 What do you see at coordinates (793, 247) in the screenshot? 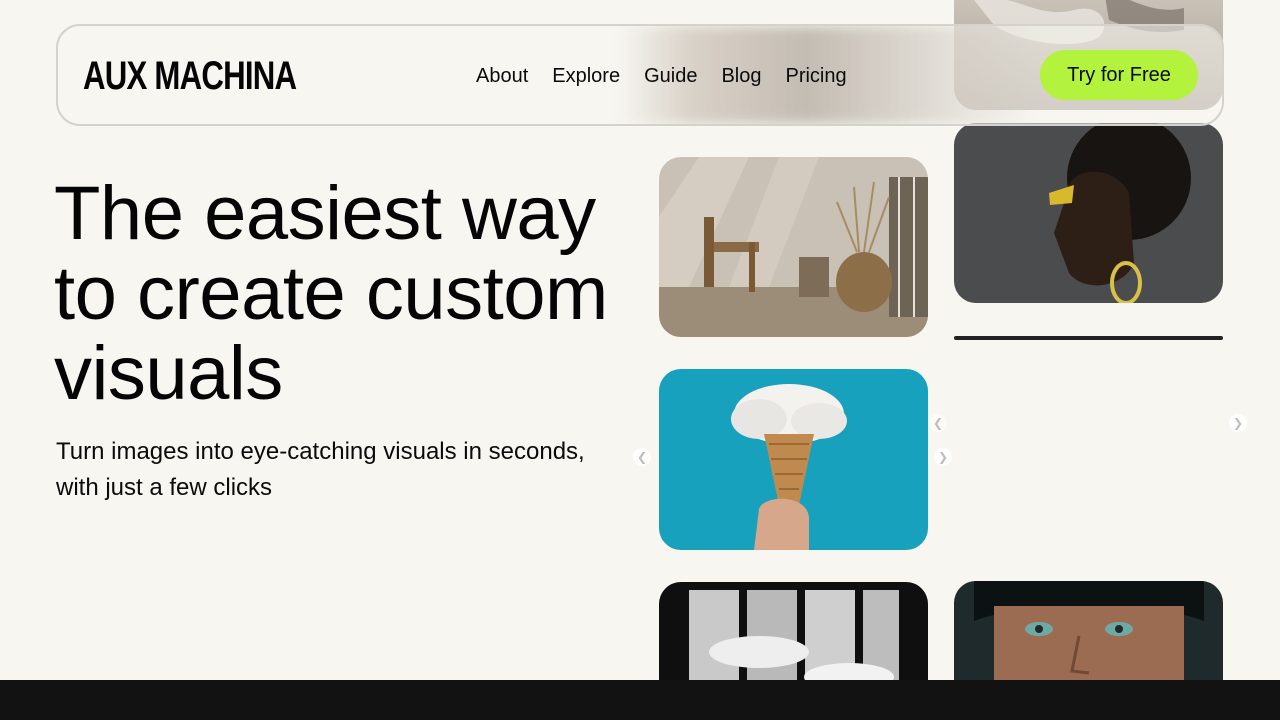
I see `gallery-image-interior` at bounding box center [793, 247].